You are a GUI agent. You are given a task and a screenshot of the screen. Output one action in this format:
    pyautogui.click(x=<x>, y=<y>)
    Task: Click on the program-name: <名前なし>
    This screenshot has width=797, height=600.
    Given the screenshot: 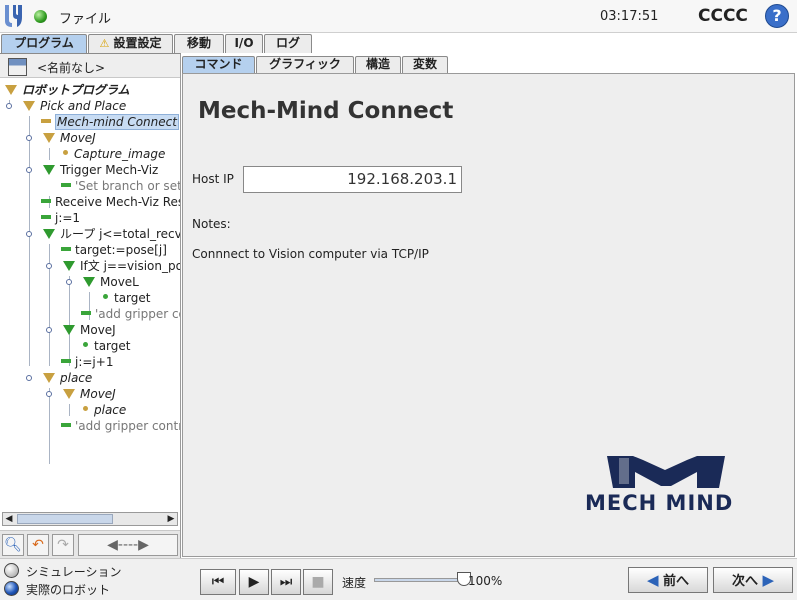 What is the action you would take?
    pyautogui.click(x=71, y=68)
    